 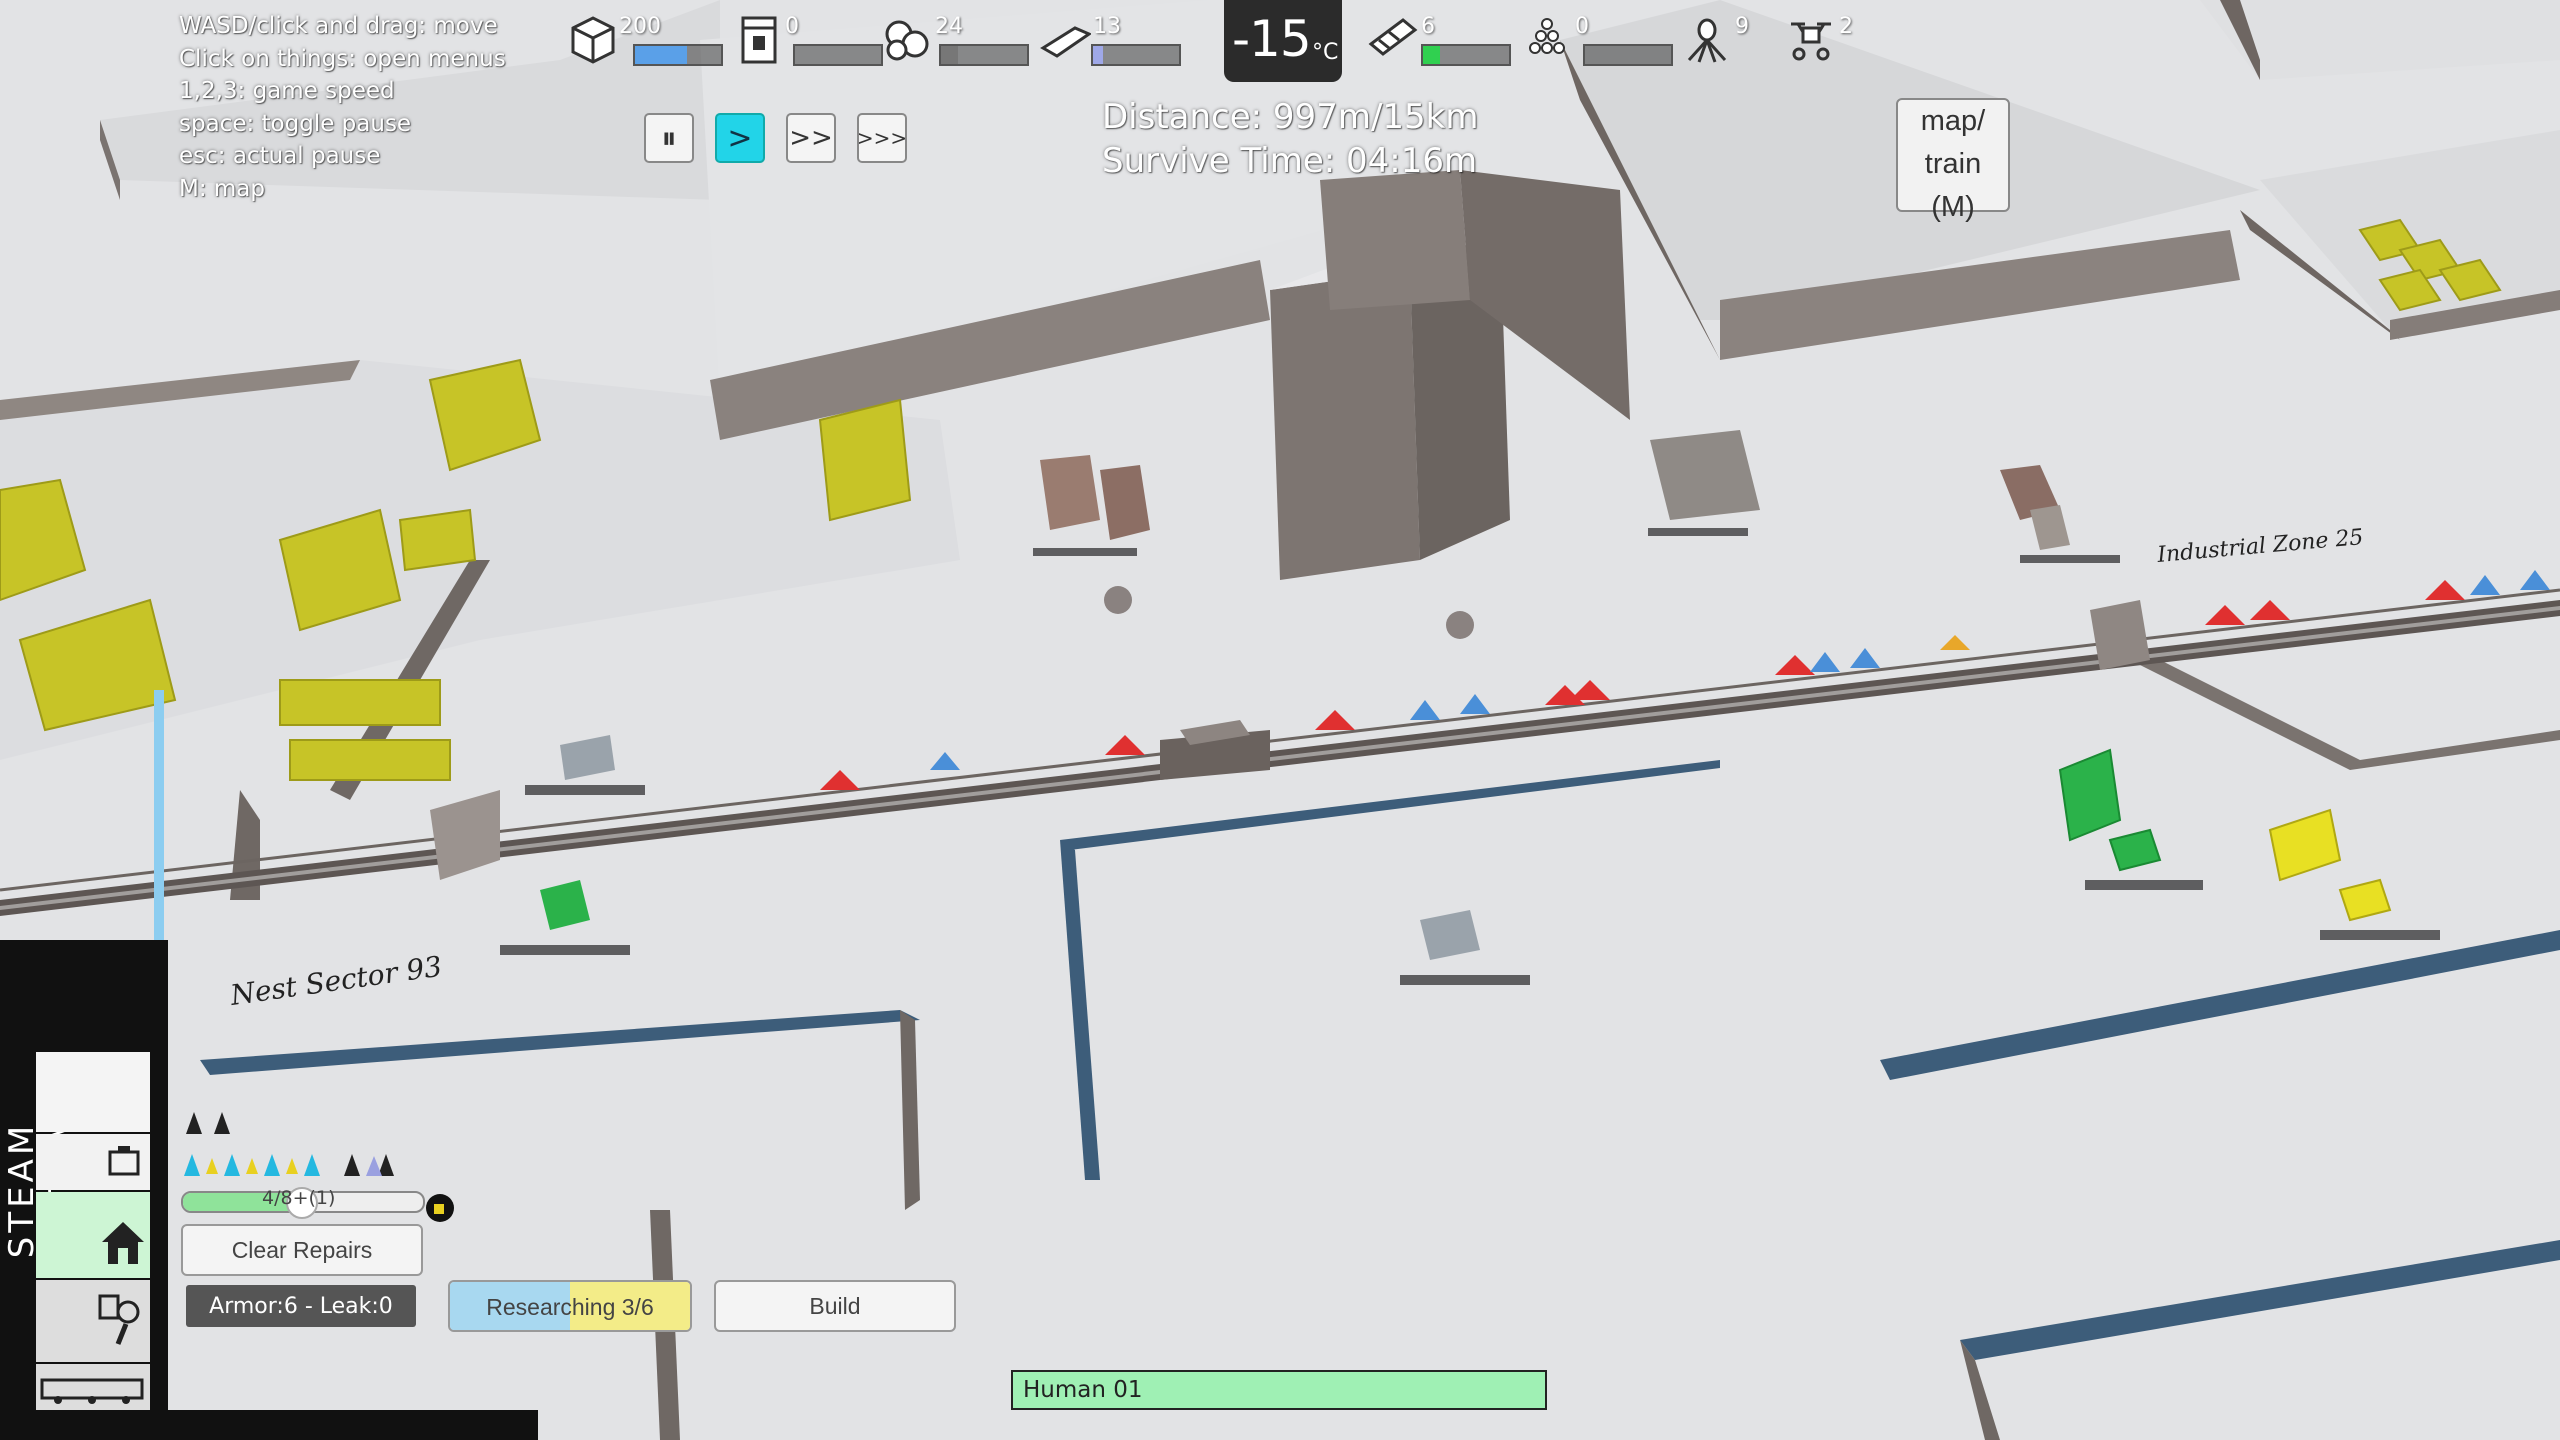 I want to click on crew-roster, so click(x=305, y=1140).